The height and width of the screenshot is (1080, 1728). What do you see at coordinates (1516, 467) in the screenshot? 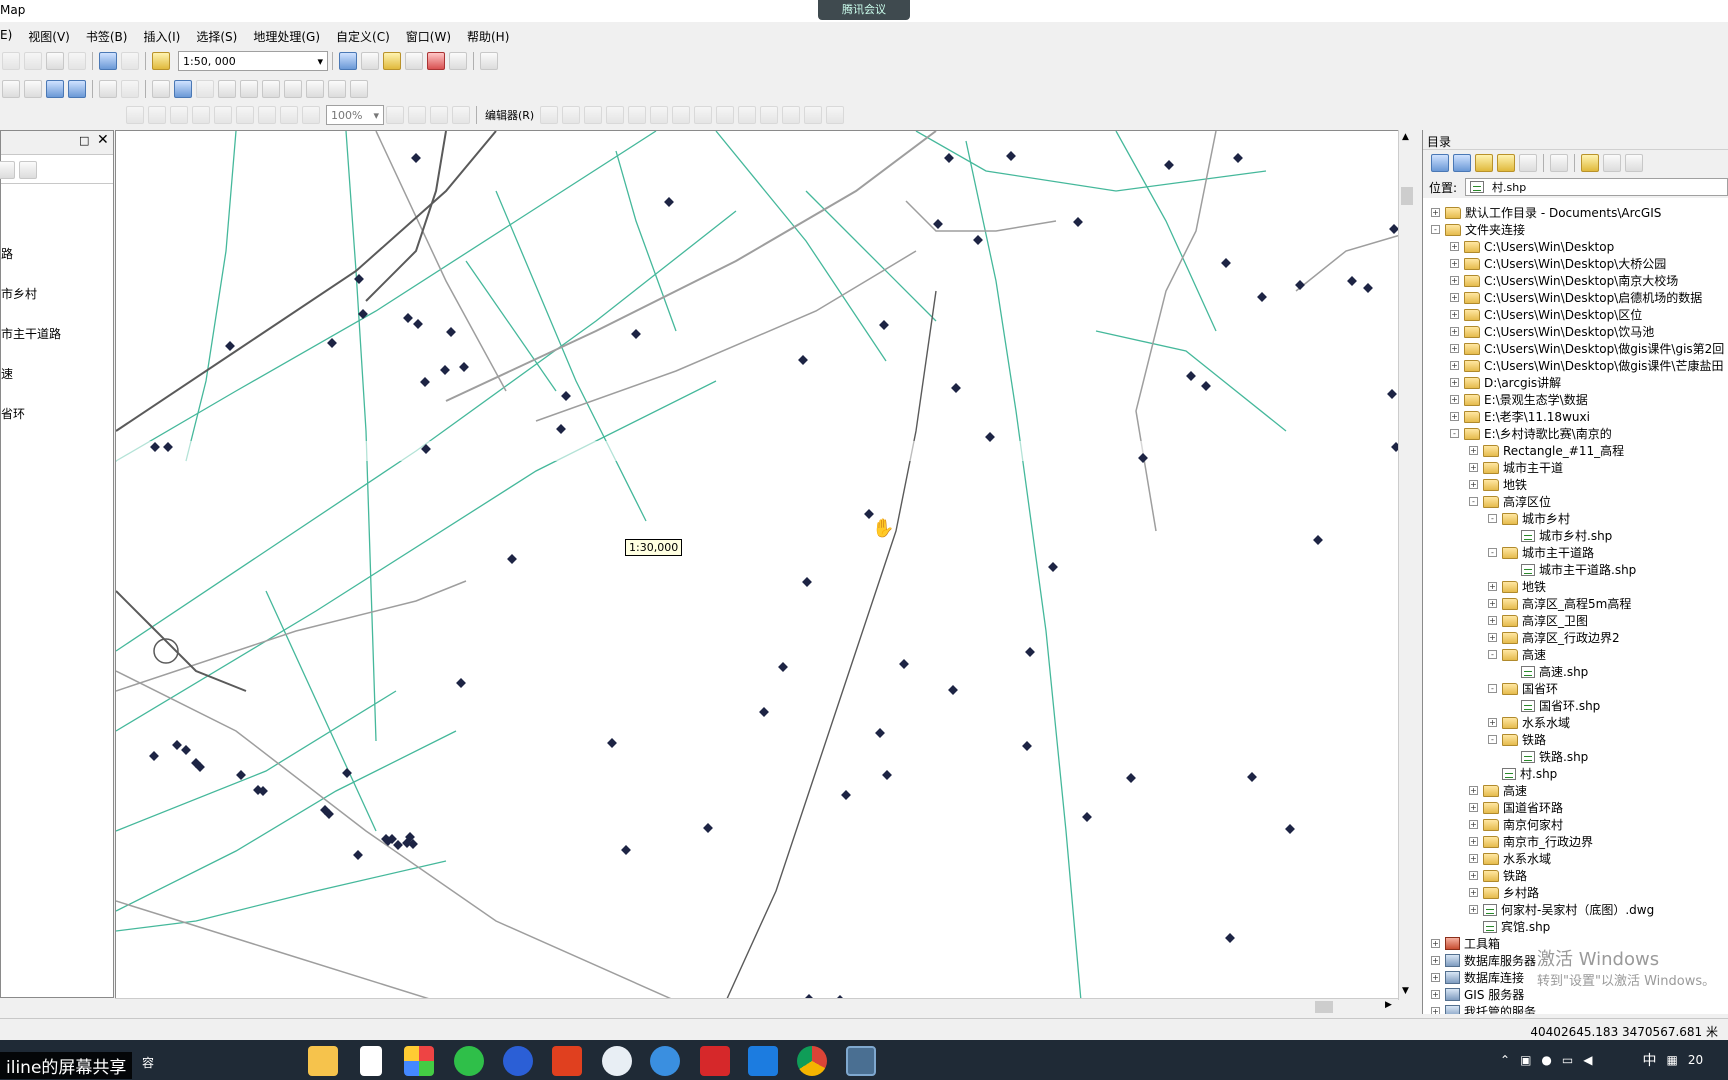
I see `tree-item: + 城市主干道` at bounding box center [1516, 467].